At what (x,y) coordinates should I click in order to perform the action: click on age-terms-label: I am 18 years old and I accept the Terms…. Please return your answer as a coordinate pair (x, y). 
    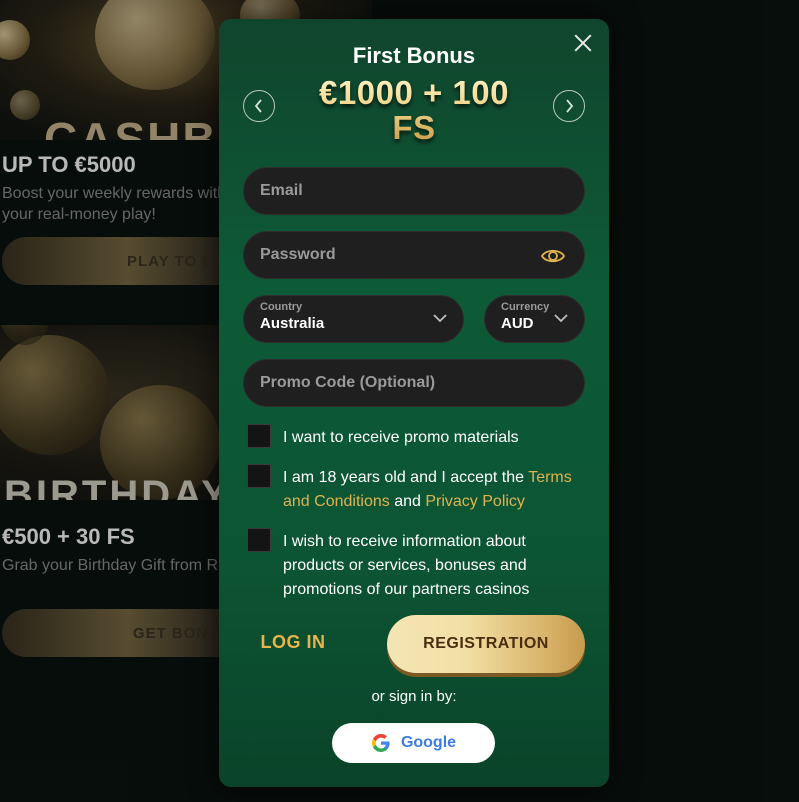
    Looking at the image, I should click on (430, 490).